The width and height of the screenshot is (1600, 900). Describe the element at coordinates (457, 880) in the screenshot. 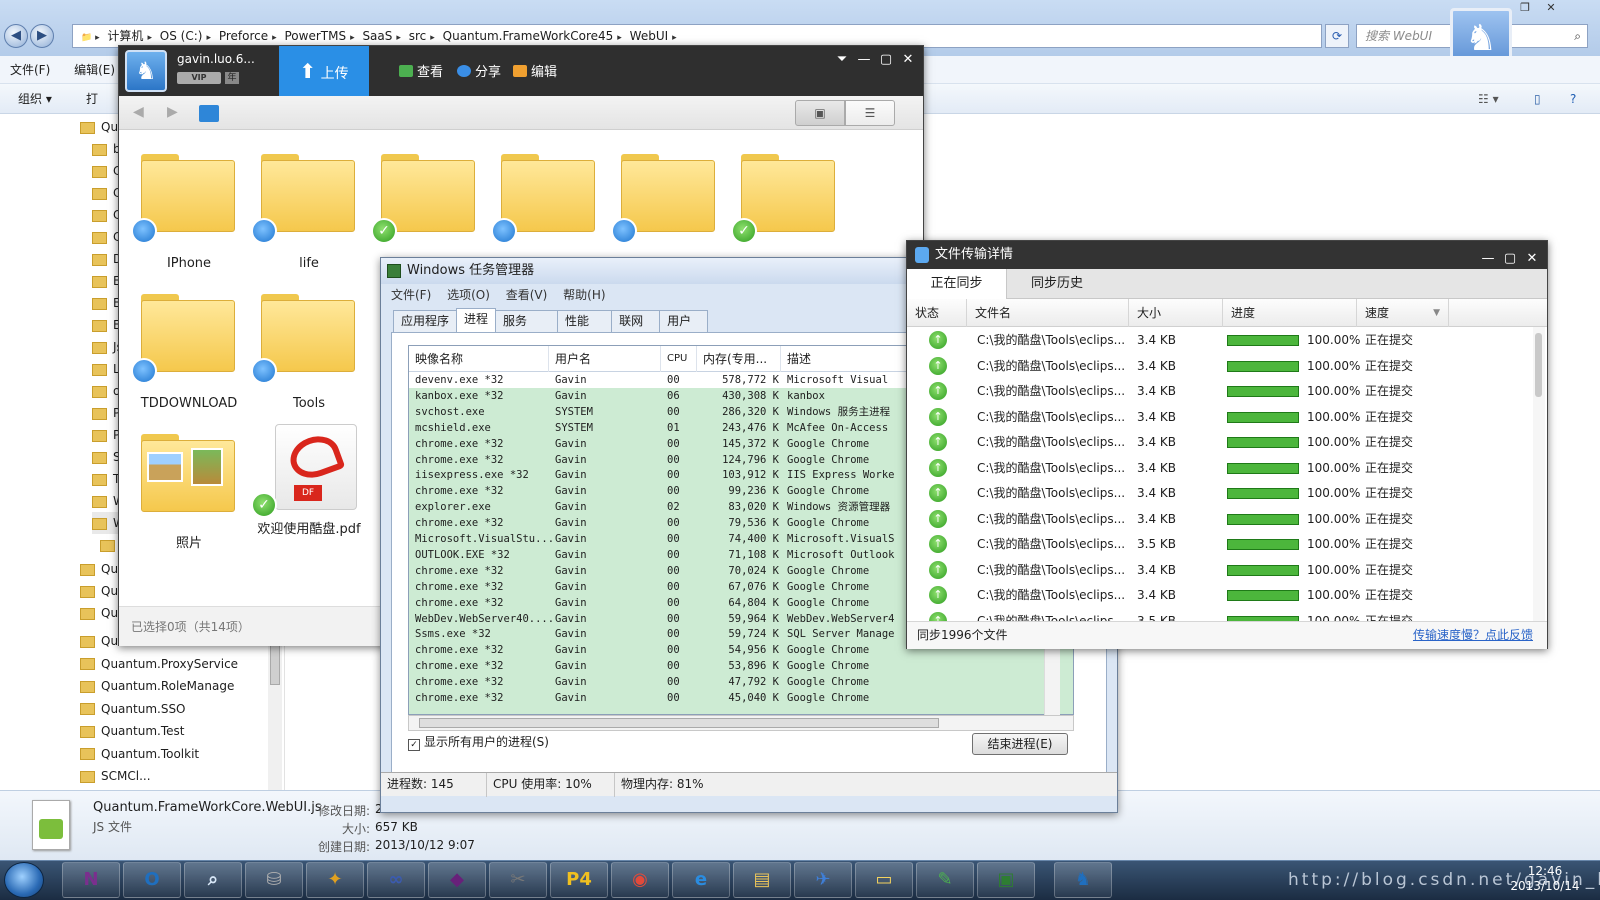

I see `taskbar-app-button: ◆` at that location.